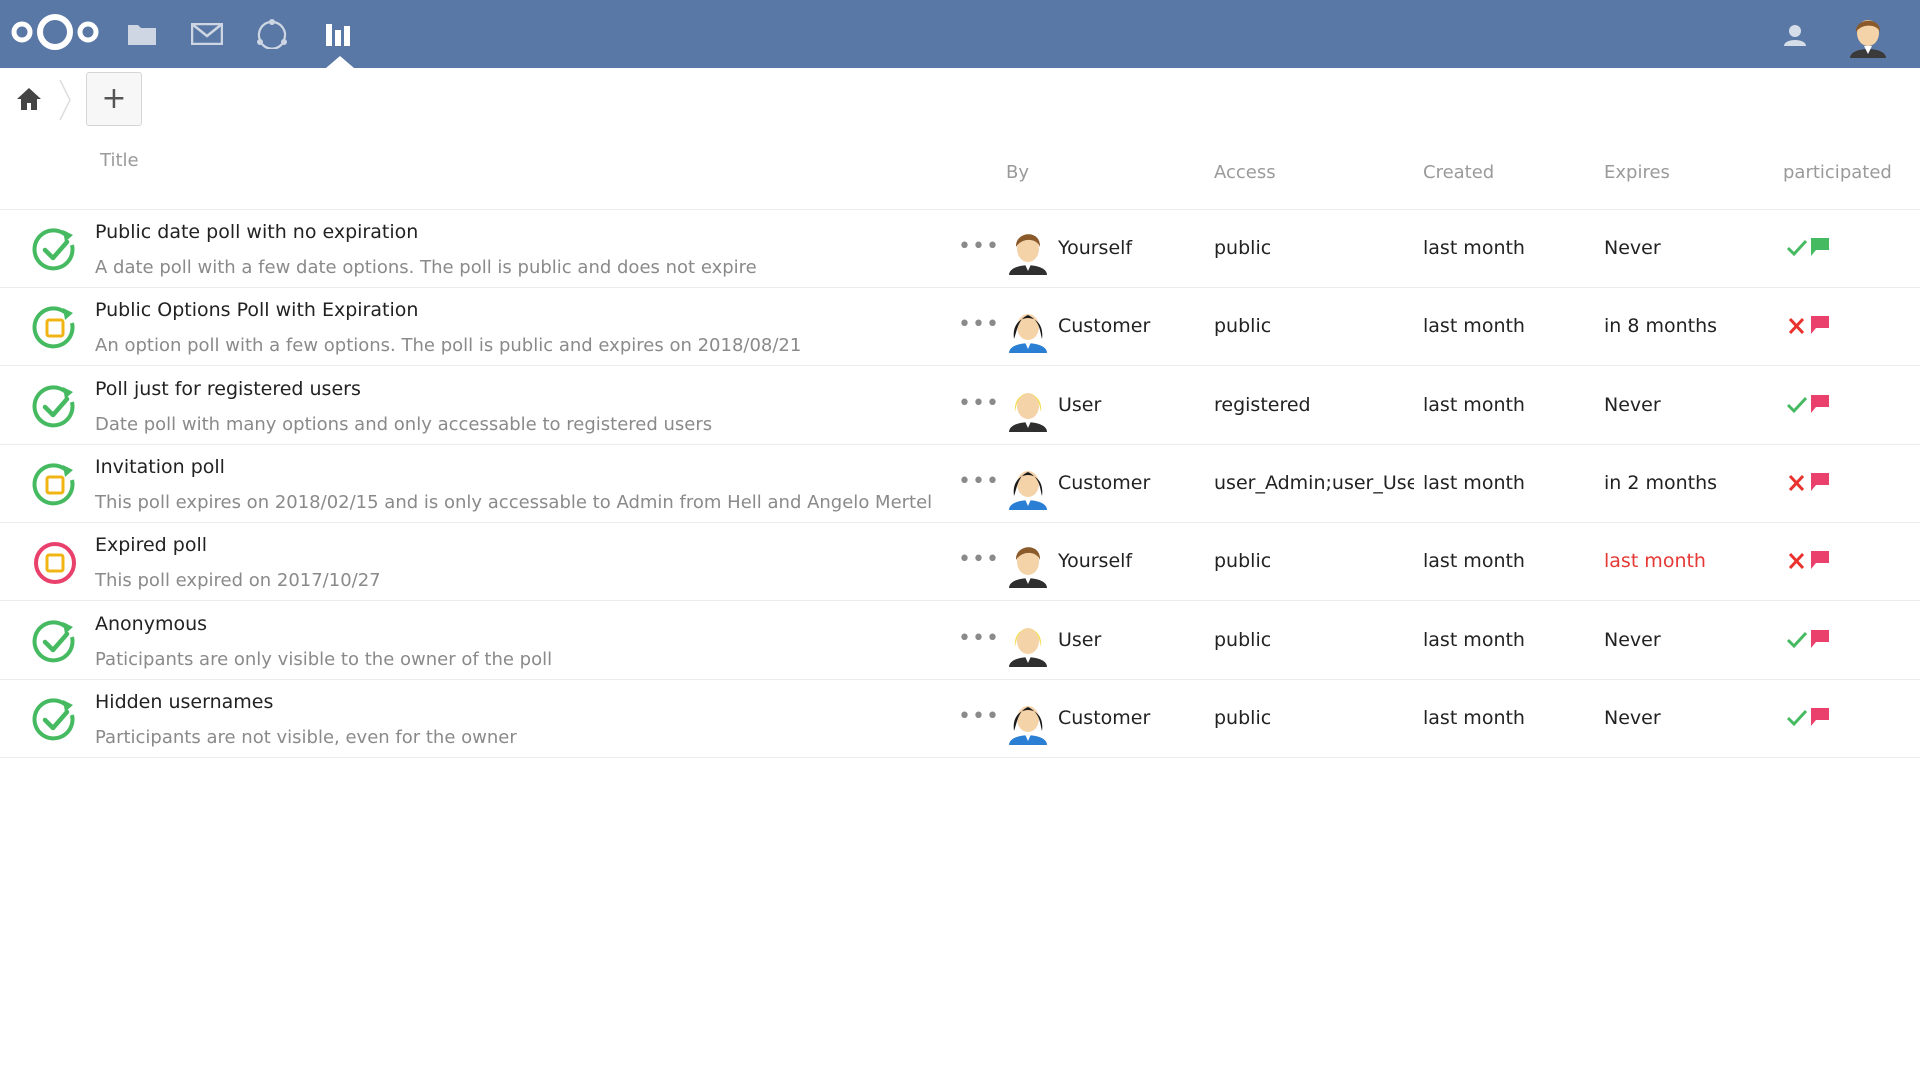 The image size is (1920, 1080). Describe the element at coordinates (142, 34) in the screenshot. I see `files-icon` at that location.